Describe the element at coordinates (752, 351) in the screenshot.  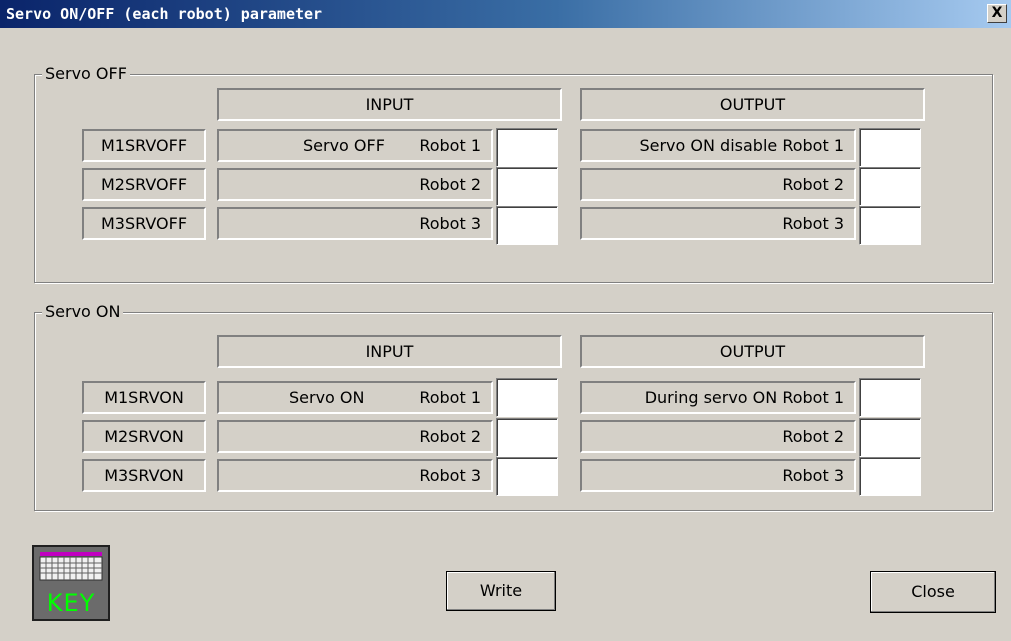
I see `servo-on-output-header: OUTPUT` at that location.